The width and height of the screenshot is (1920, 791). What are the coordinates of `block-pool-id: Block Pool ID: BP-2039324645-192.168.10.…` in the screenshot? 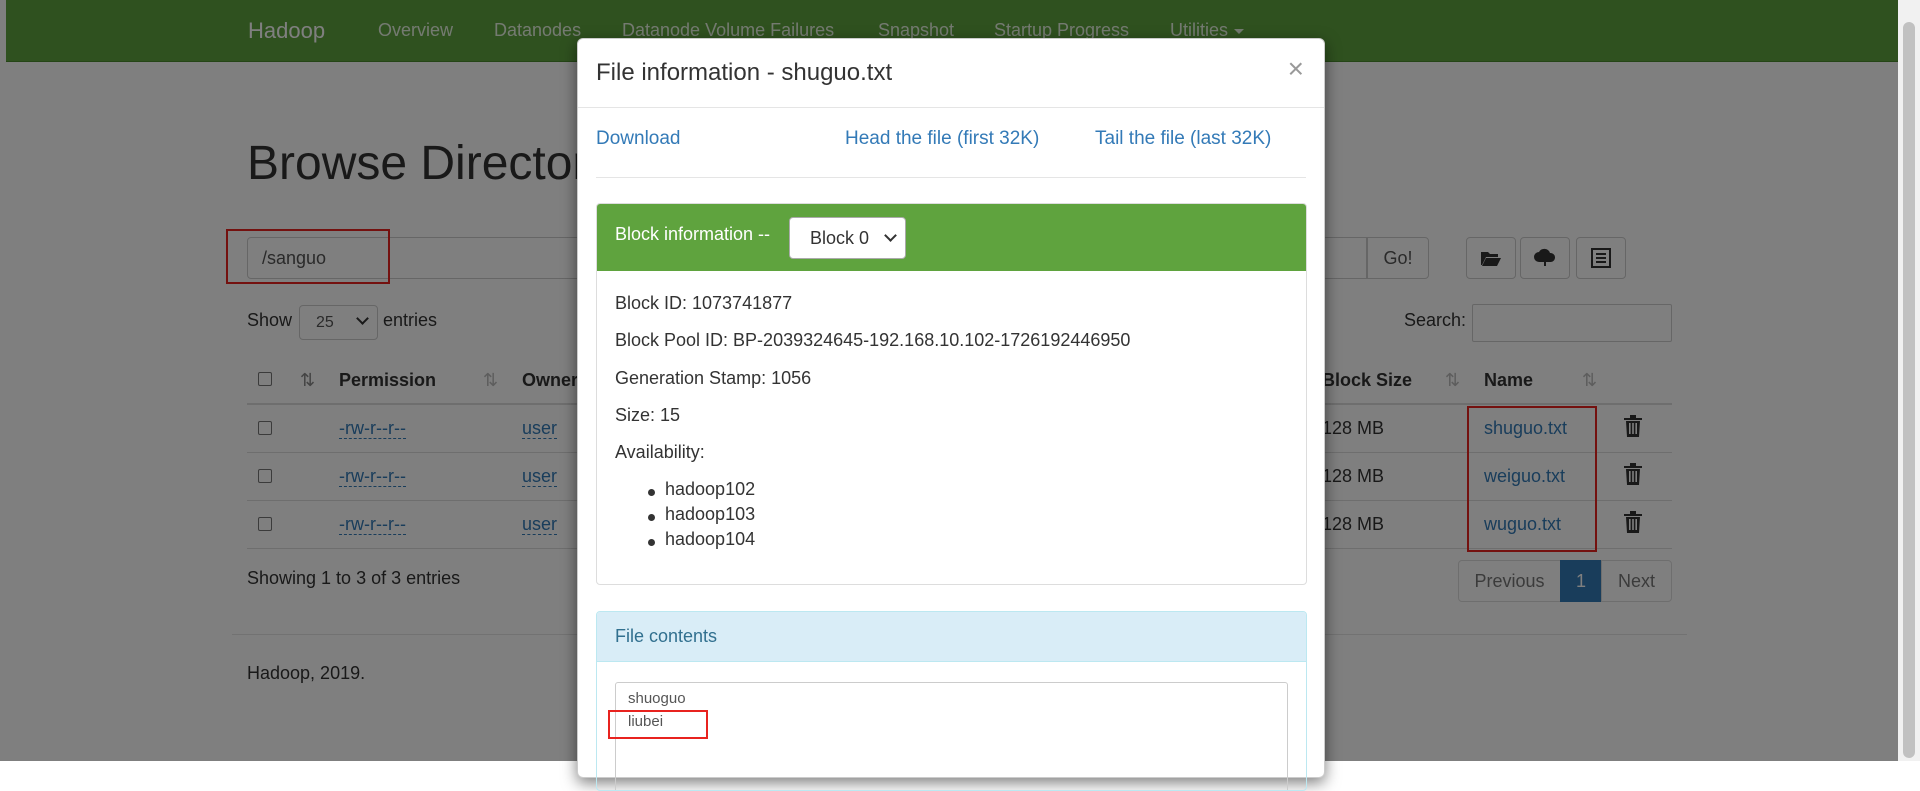 It's located at (873, 340).